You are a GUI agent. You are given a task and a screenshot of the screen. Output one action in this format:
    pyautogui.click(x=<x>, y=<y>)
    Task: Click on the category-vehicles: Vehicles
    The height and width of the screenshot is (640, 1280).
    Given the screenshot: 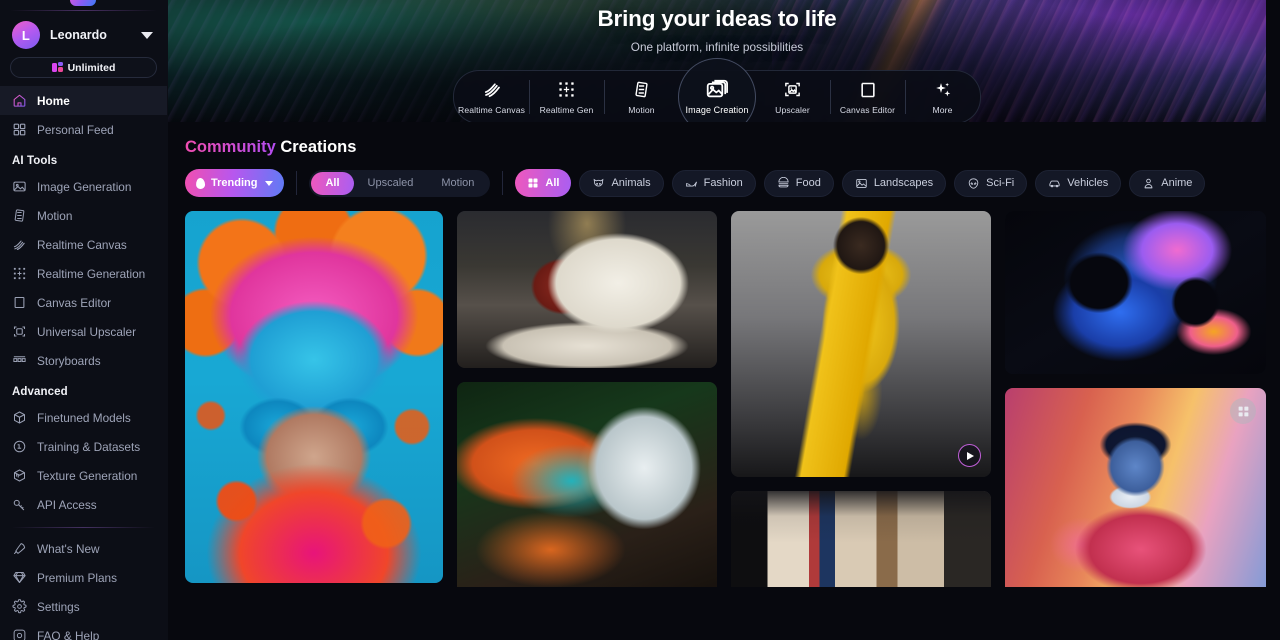 What is the action you would take?
    pyautogui.click(x=1078, y=183)
    